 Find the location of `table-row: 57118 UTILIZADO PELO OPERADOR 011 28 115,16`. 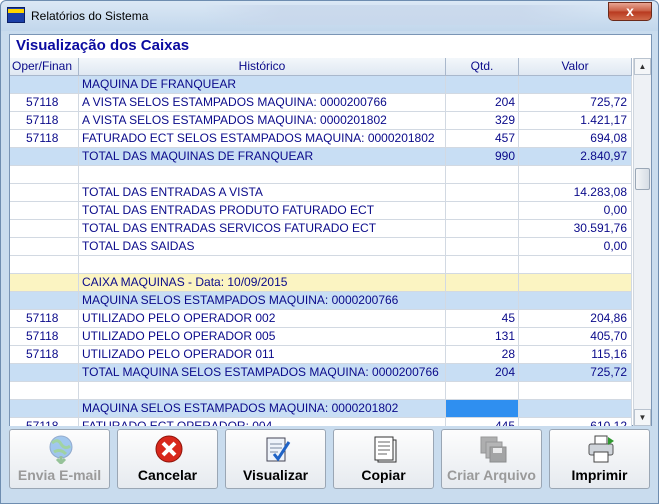

table-row: 57118 UTILIZADO PELO OPERADOR 011 28 115,16 is located at coordinates (321, 355).